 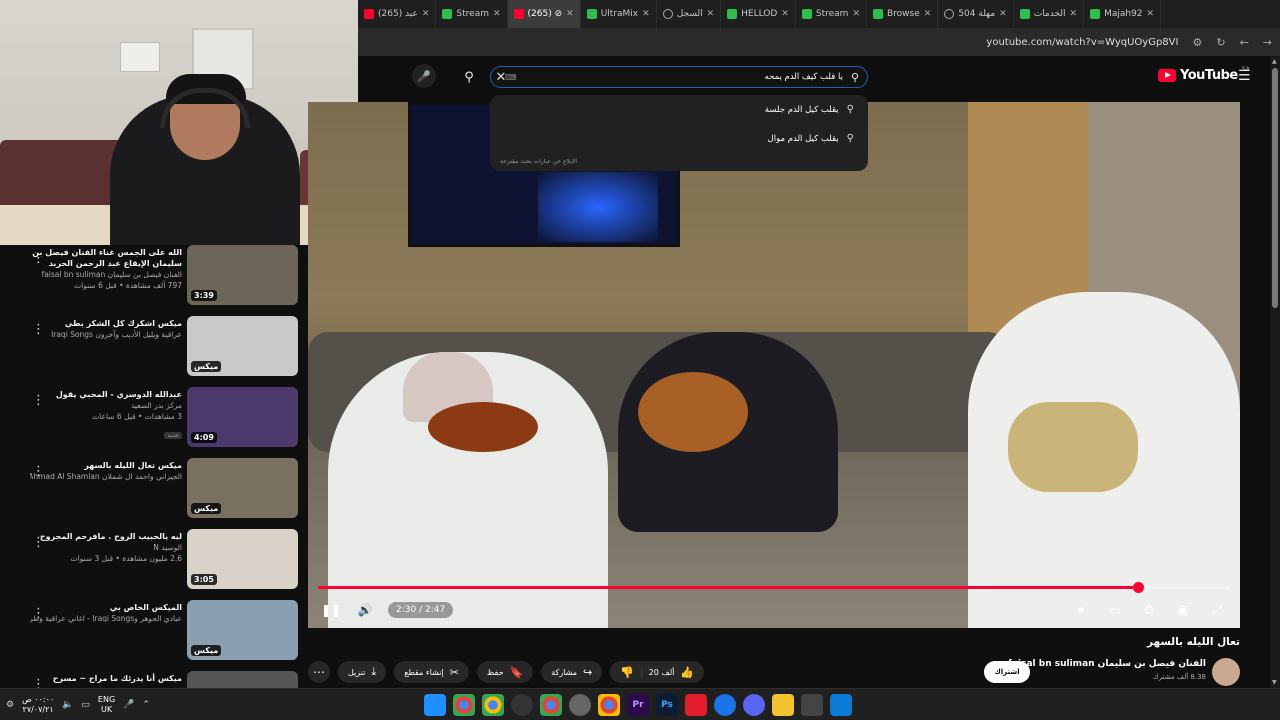 I want to click on browser-tab: (265) ⊘ ✕, so click(x=544, y=14).